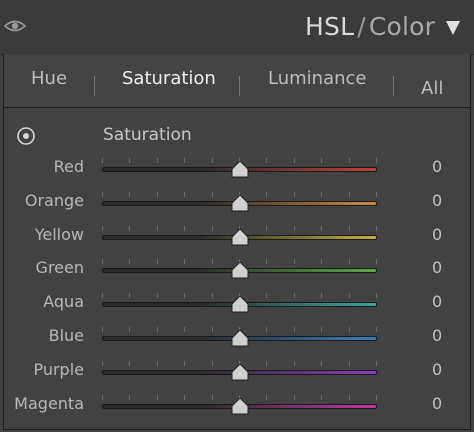 The height and width of the screenshot is (432, 474). I want to click on tab-saturation: Saturation, so click(169, 78).